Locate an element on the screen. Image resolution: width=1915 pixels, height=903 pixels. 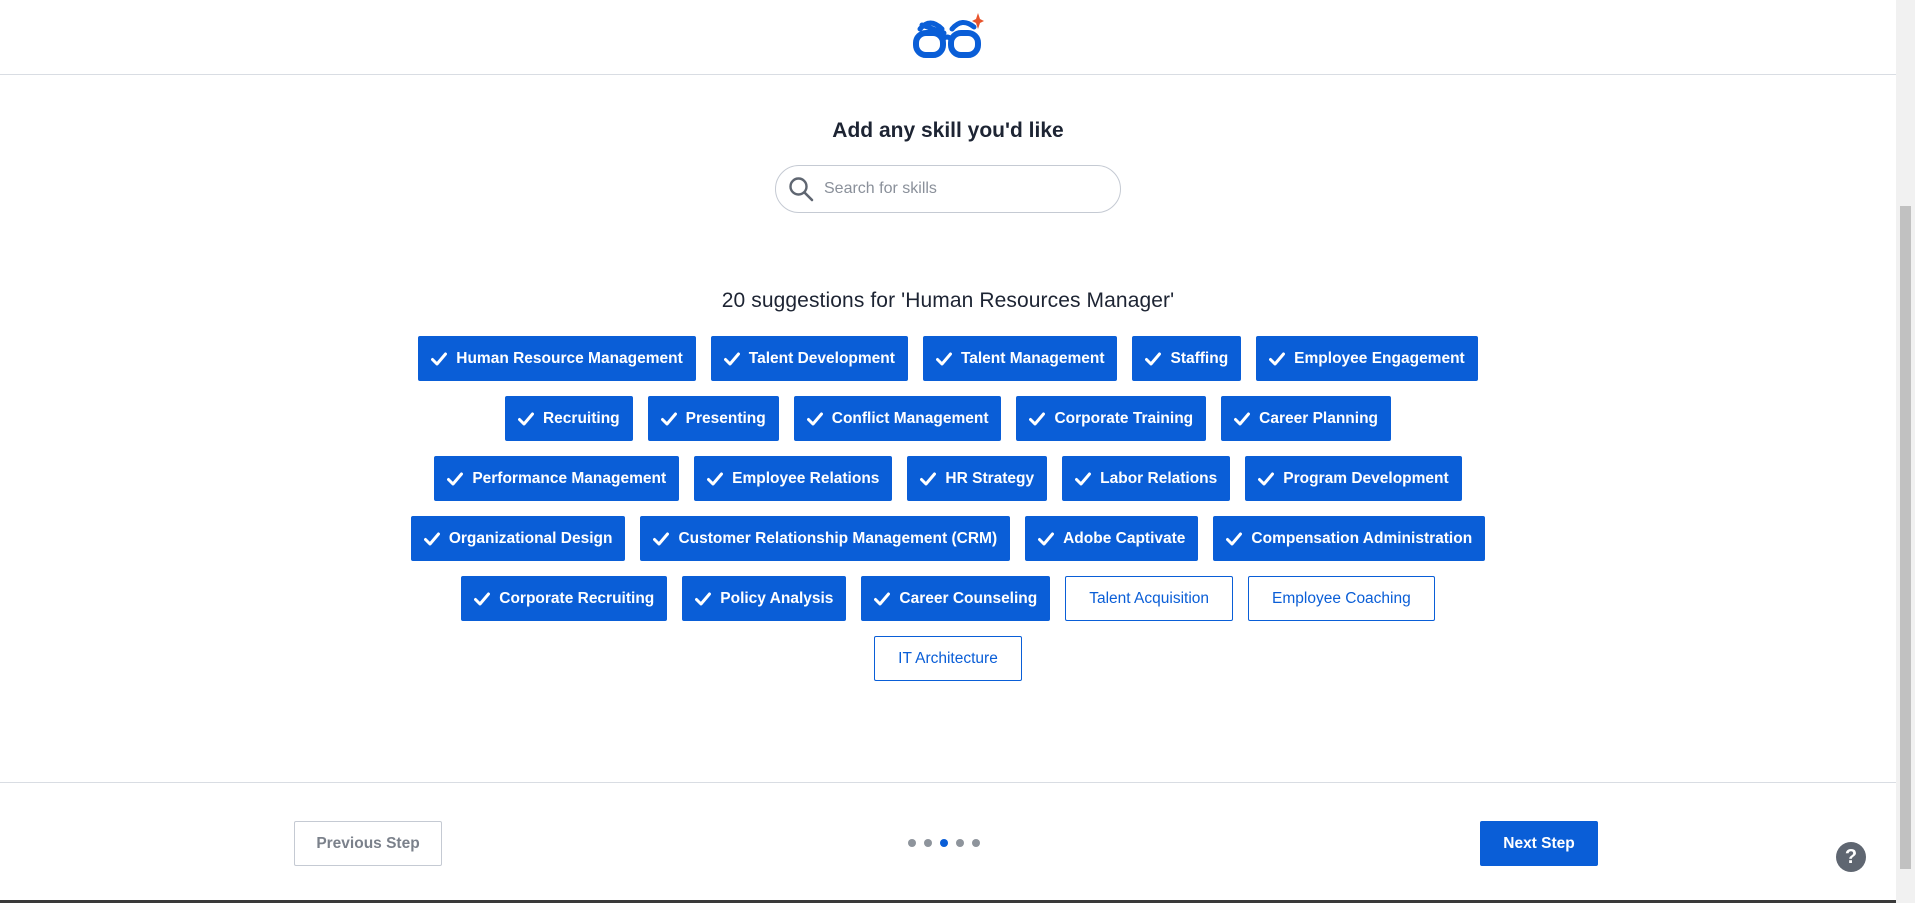
skill-chip-label: Talent Management is located at coordinates (1032, 358).